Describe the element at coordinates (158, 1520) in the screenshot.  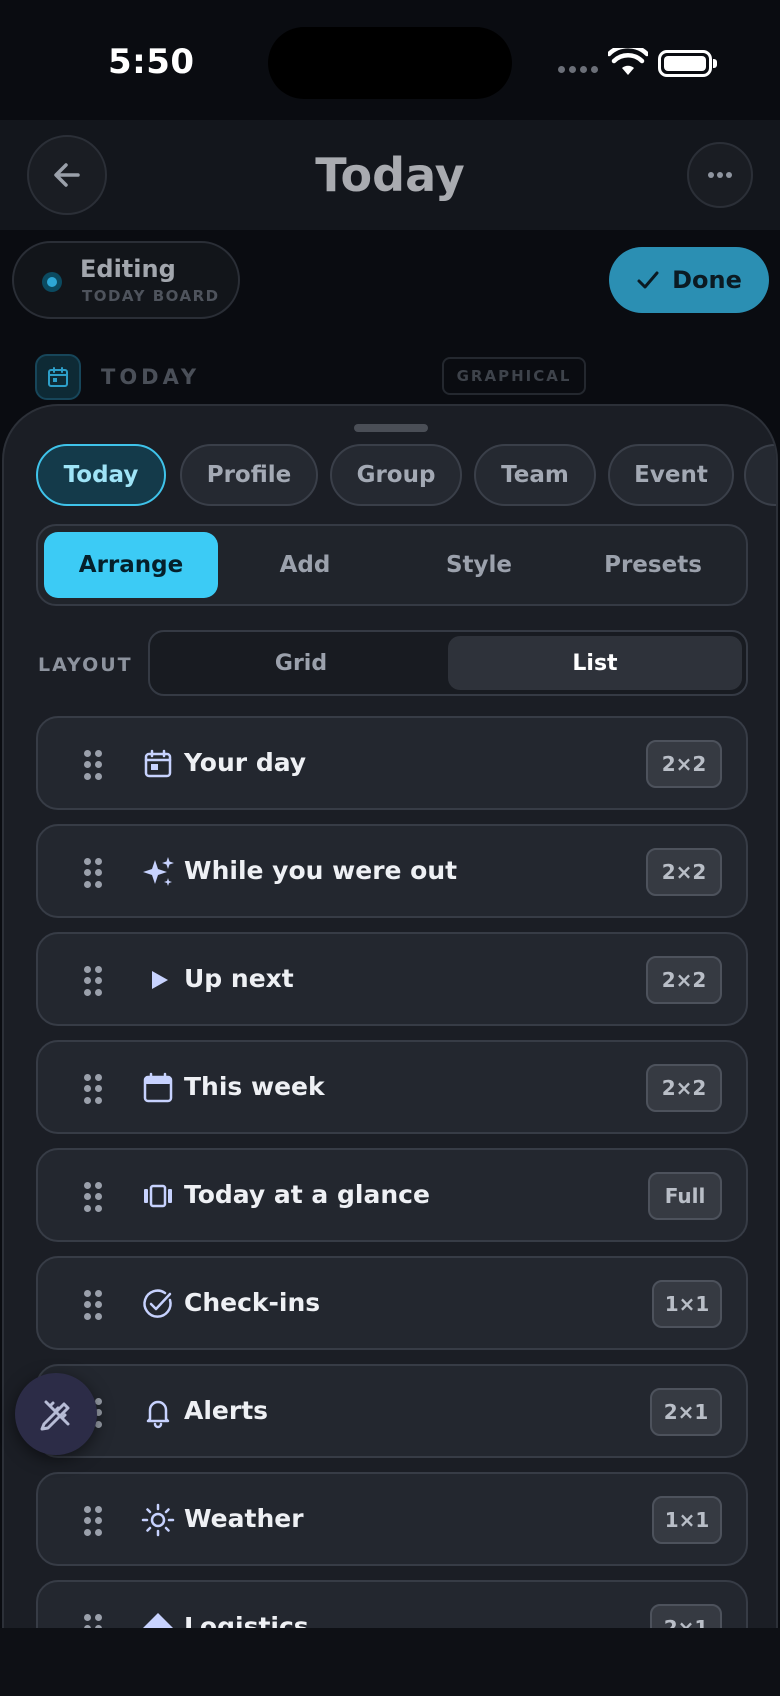
I see `sun-icon` at that location.